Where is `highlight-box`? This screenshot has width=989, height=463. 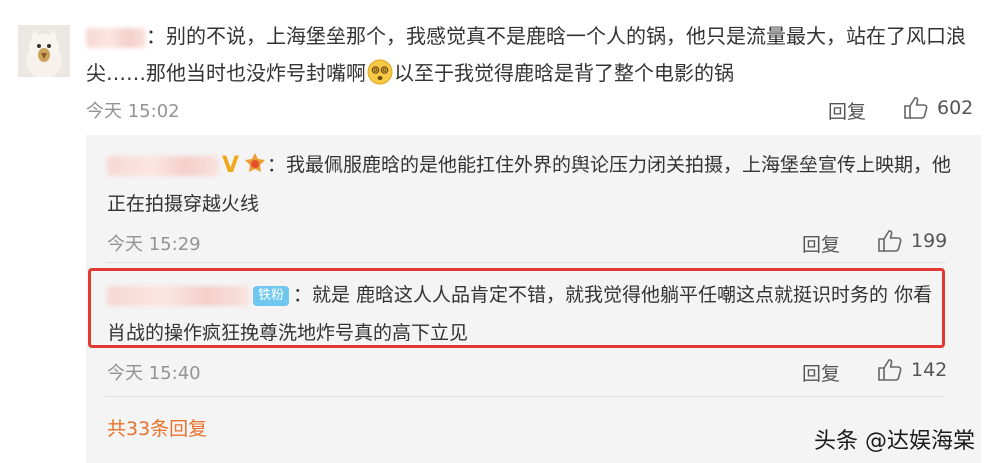 highlight-box is located at coordinates (516, 308).